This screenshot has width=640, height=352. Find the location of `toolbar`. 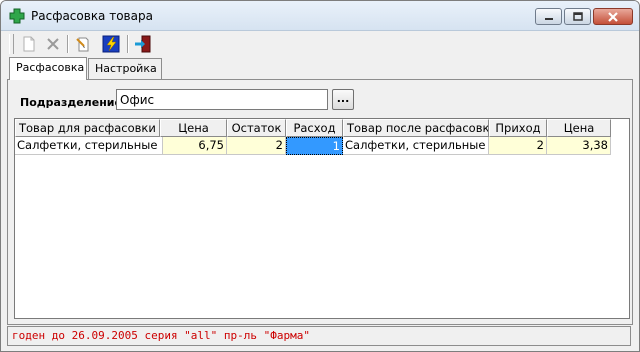

toolbar is located at coordinates (320, 44).